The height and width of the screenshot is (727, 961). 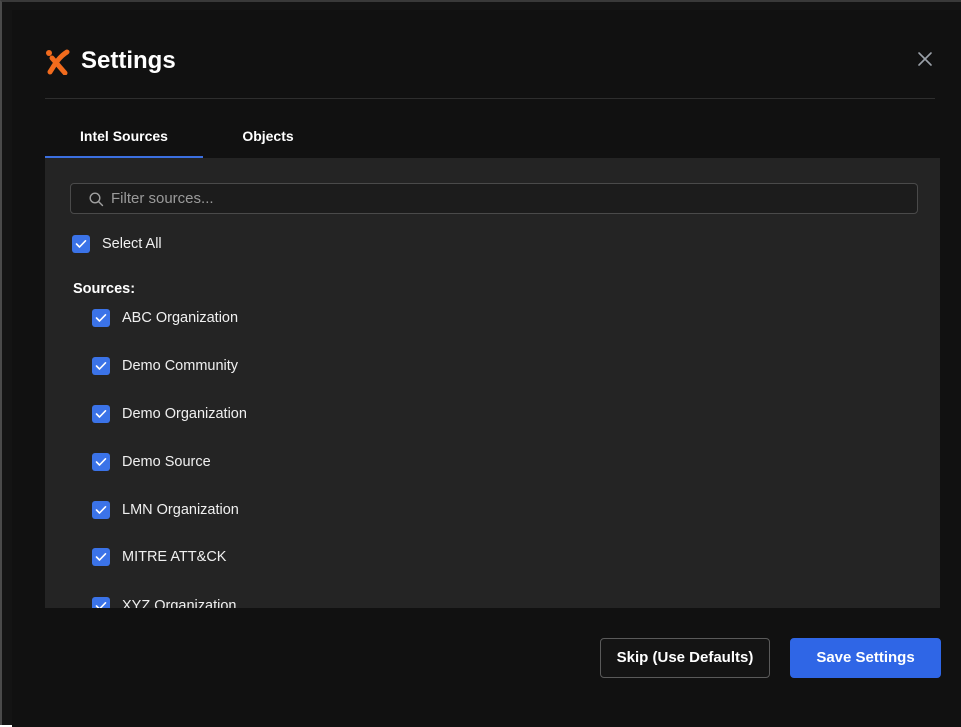 I want to click on filter-sources-field, so click(x=494, y=198).